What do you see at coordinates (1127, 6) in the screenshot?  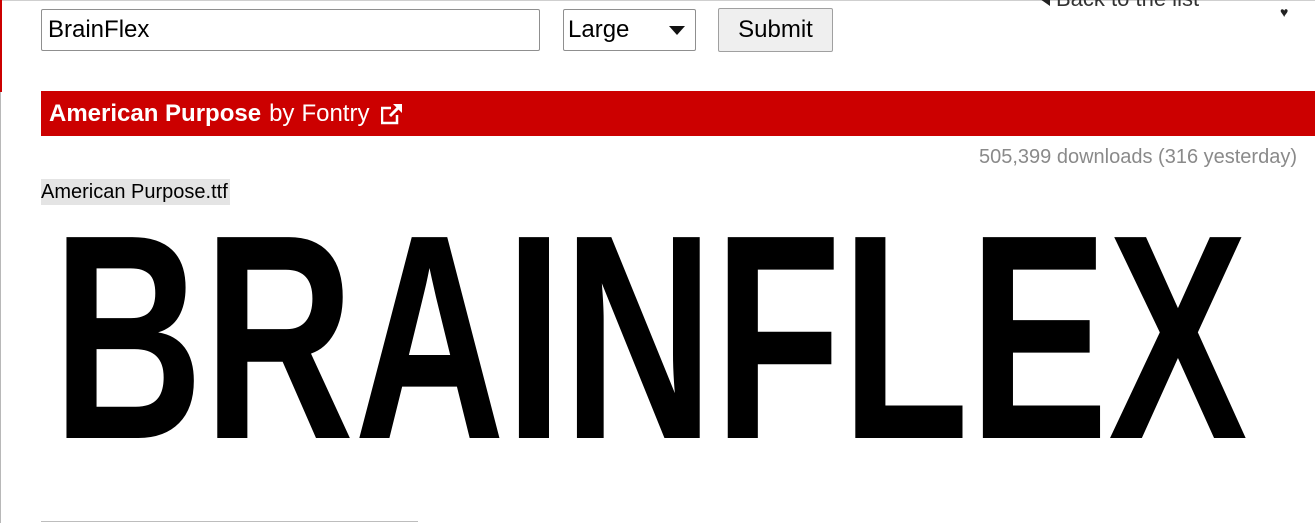 I see `back-to-list-label: Back to the list` at bounding box center [1127, 6].